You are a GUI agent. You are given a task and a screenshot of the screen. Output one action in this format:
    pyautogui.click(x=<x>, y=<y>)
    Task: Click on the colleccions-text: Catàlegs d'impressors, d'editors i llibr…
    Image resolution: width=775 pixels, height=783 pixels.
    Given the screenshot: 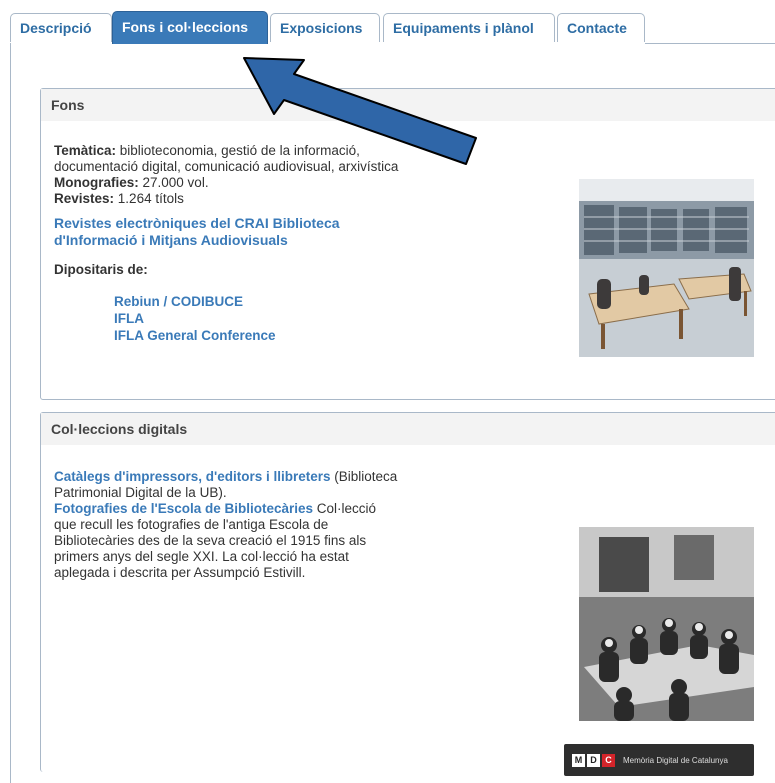 What is the action you would take?
    pyautogui.click(x=226, y=525)
    